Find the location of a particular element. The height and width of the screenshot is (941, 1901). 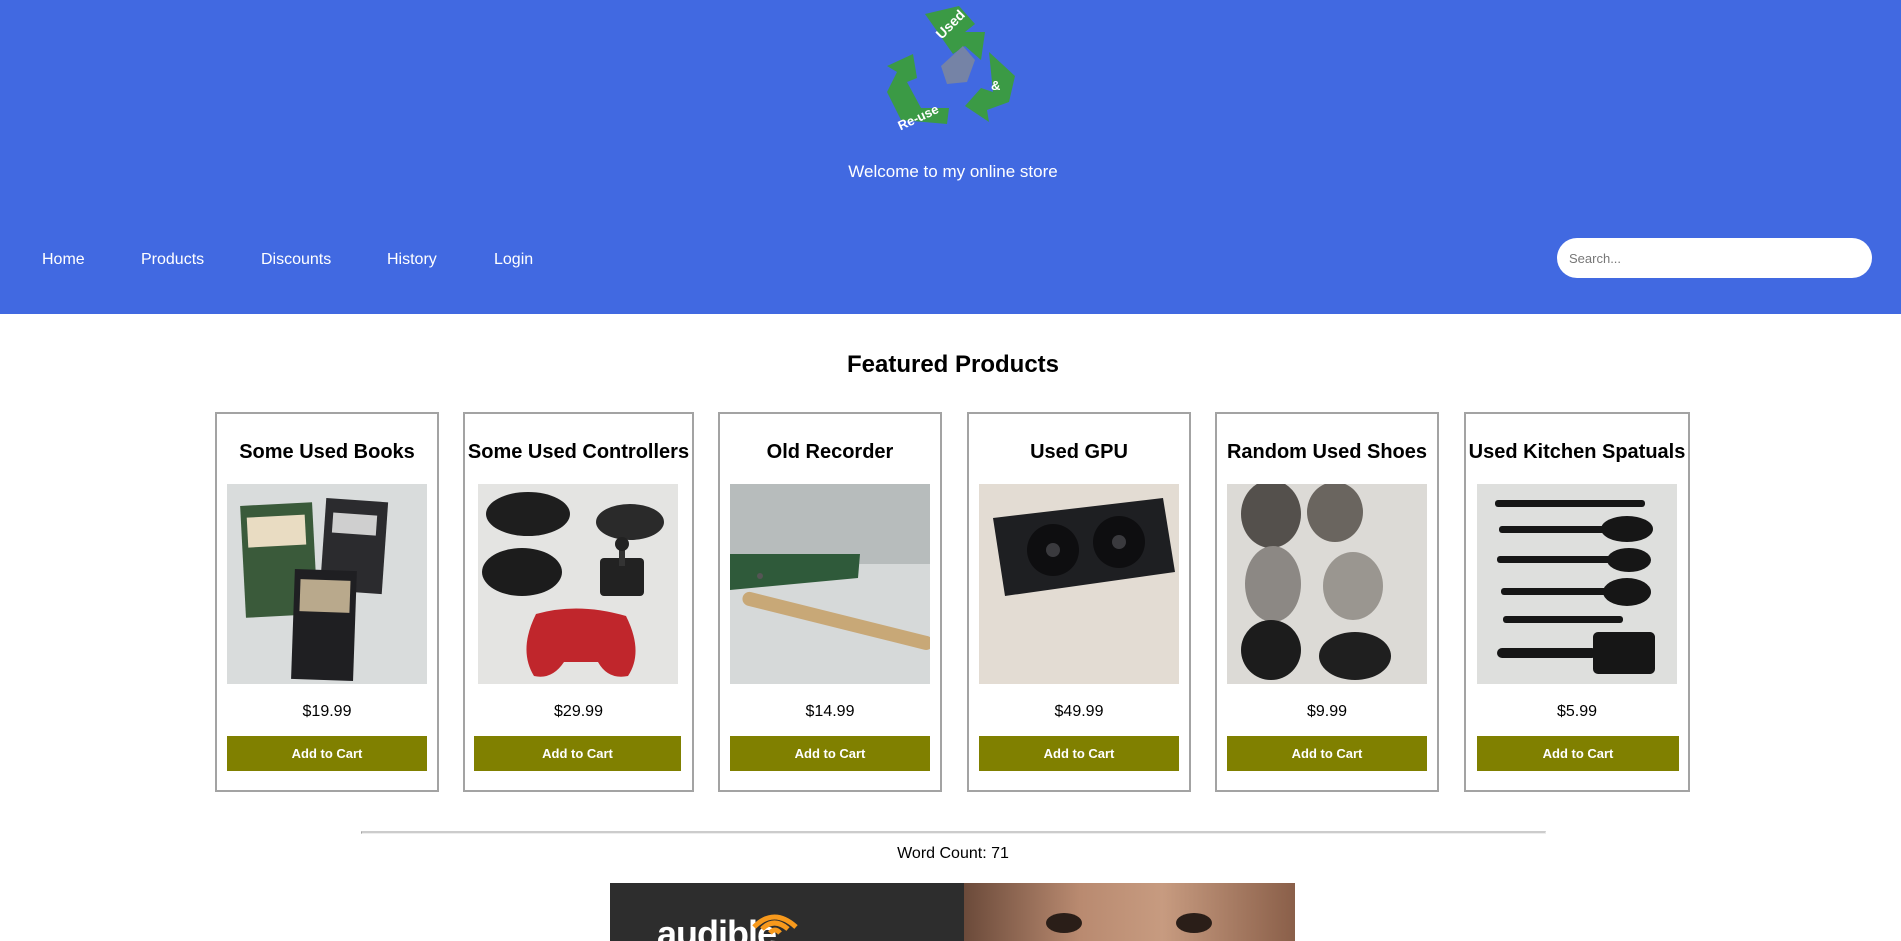

search-input is located at coordinates (1714, 258).